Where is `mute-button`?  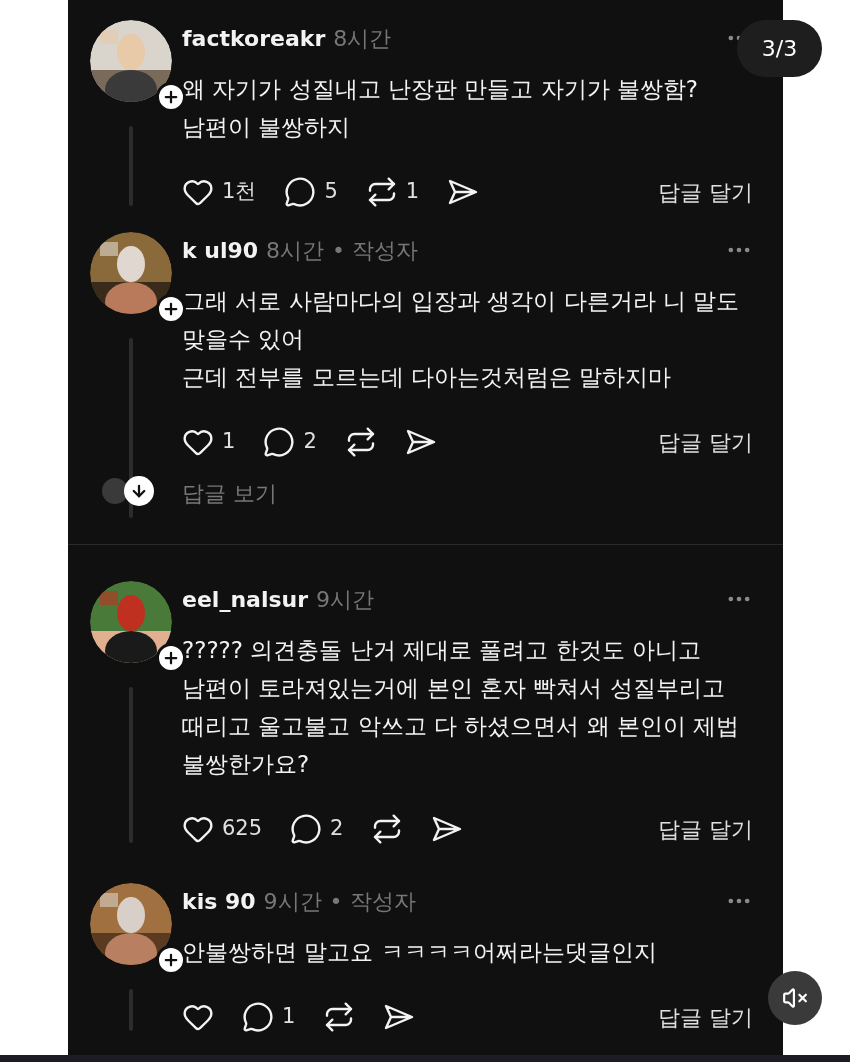 mute-button is located at coordinates (795, 998).